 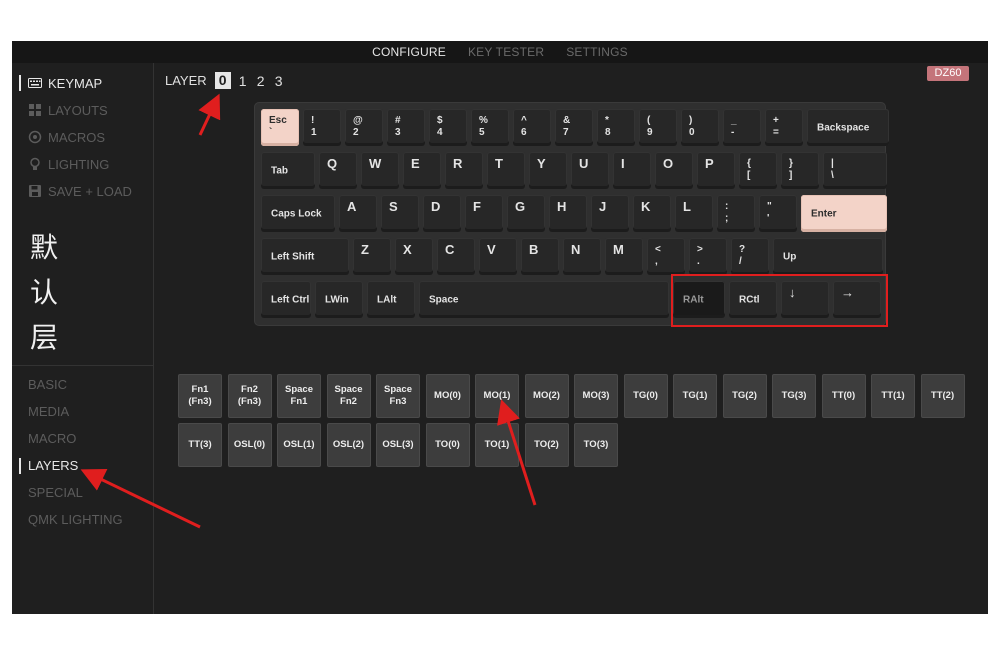 I want to click on layer-1-button: 1, so click(x=243, y=81).